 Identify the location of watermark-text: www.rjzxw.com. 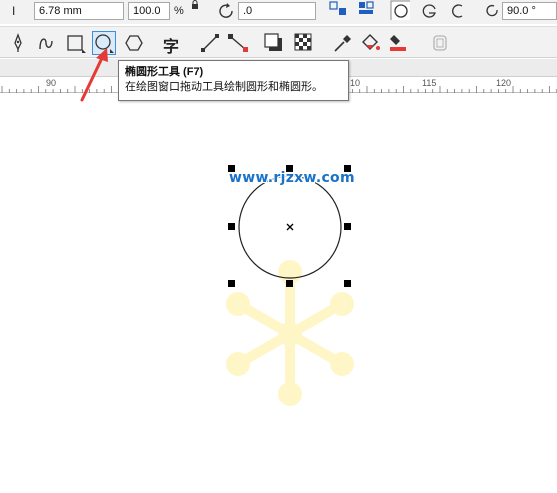
(292, 178).